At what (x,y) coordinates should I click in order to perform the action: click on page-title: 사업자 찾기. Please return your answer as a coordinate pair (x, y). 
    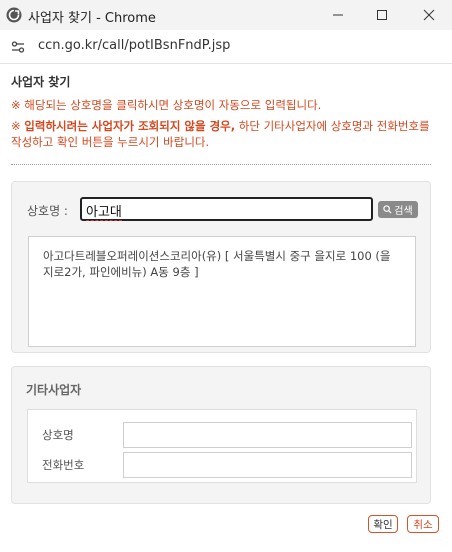
    Looking at the image, I should click on (41, 82).